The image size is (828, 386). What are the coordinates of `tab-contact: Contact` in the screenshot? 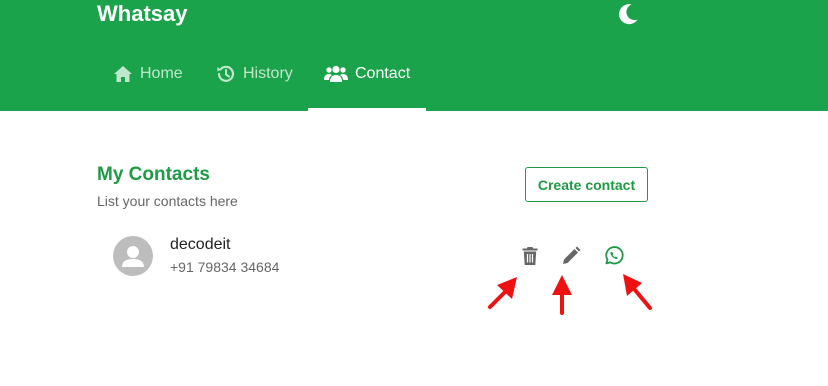 It's located at (367, 74).